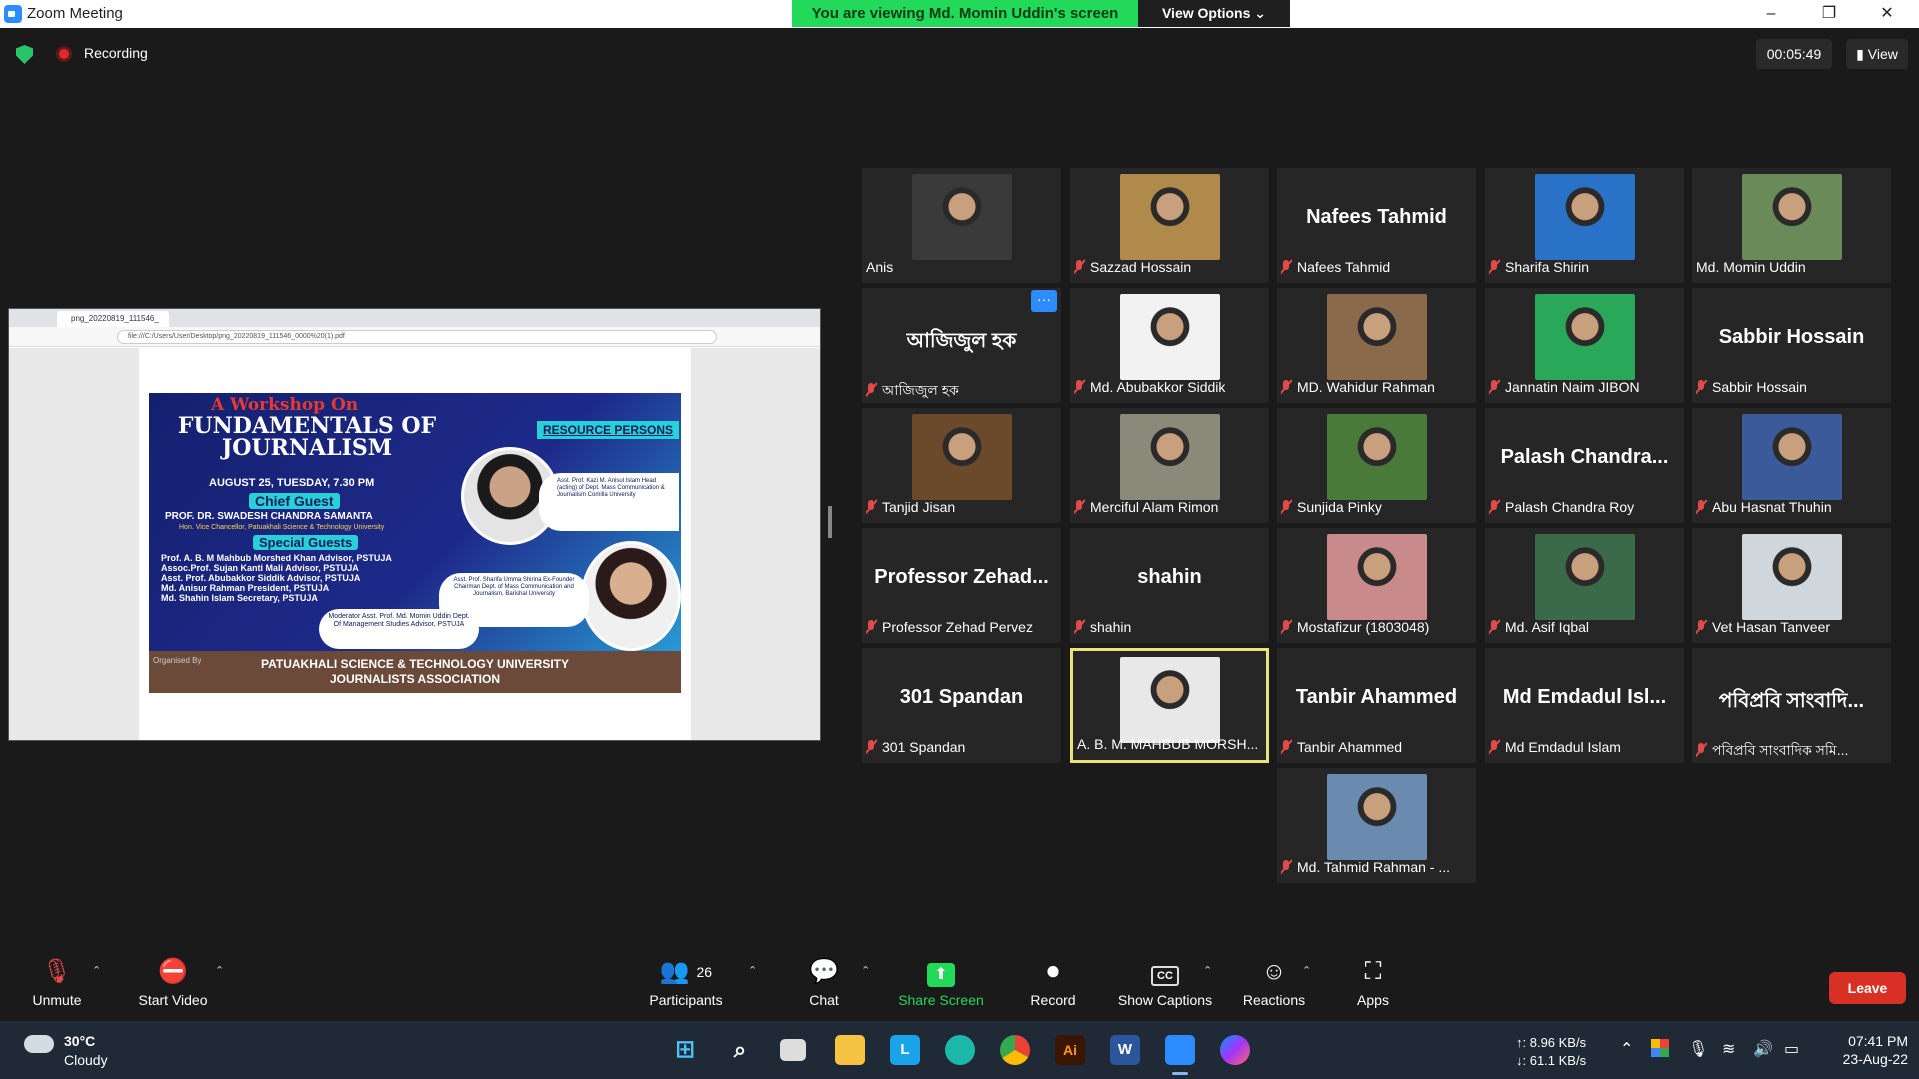 This screenshot has height=1079, width=1919. I want to click on word-icon: W, so click(1125, 1050).